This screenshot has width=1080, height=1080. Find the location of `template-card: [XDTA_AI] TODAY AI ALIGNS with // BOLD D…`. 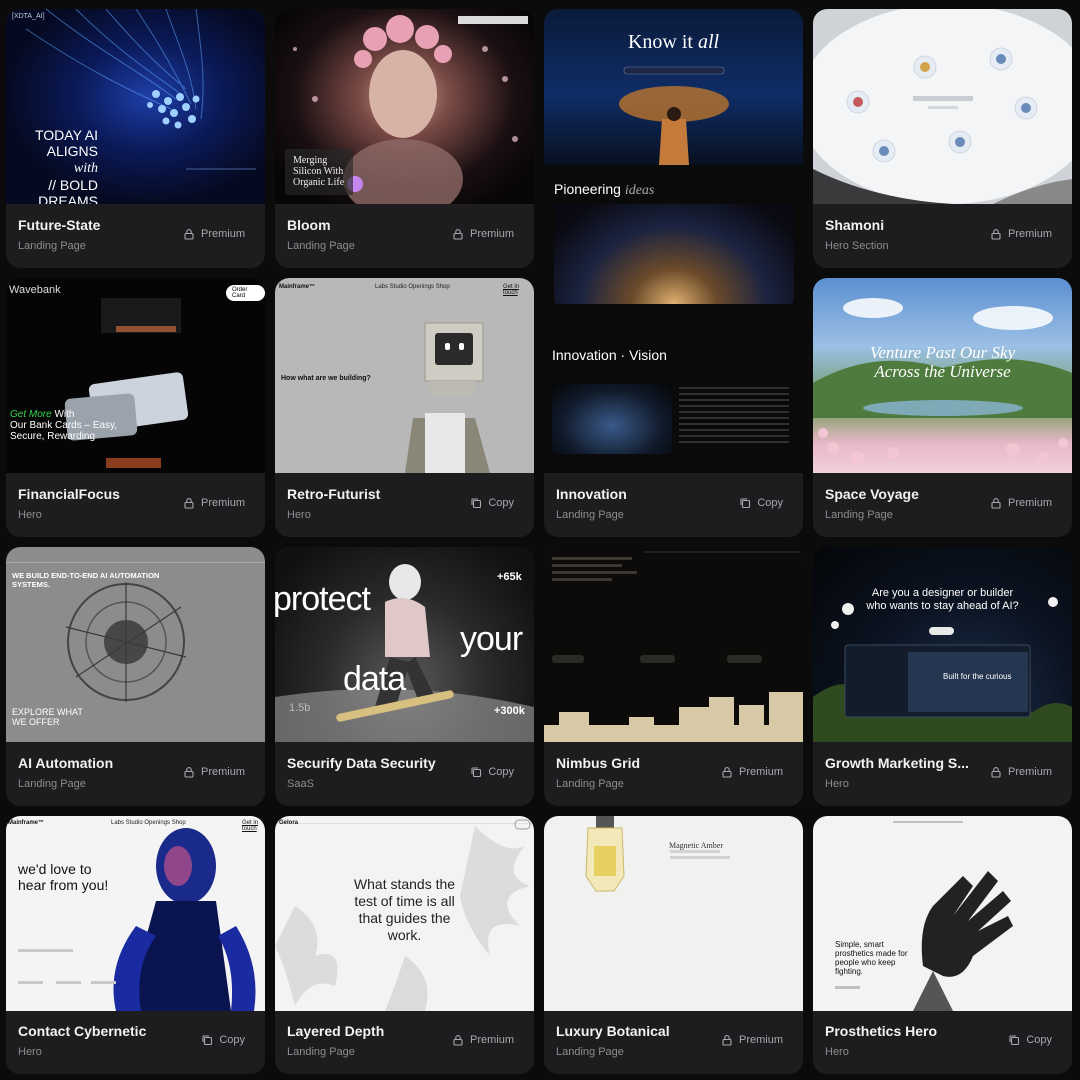

template-card: [XDTA_AI] TODAY AI ALIGNS with // BOLD D… is located at coordinates (135, 138).